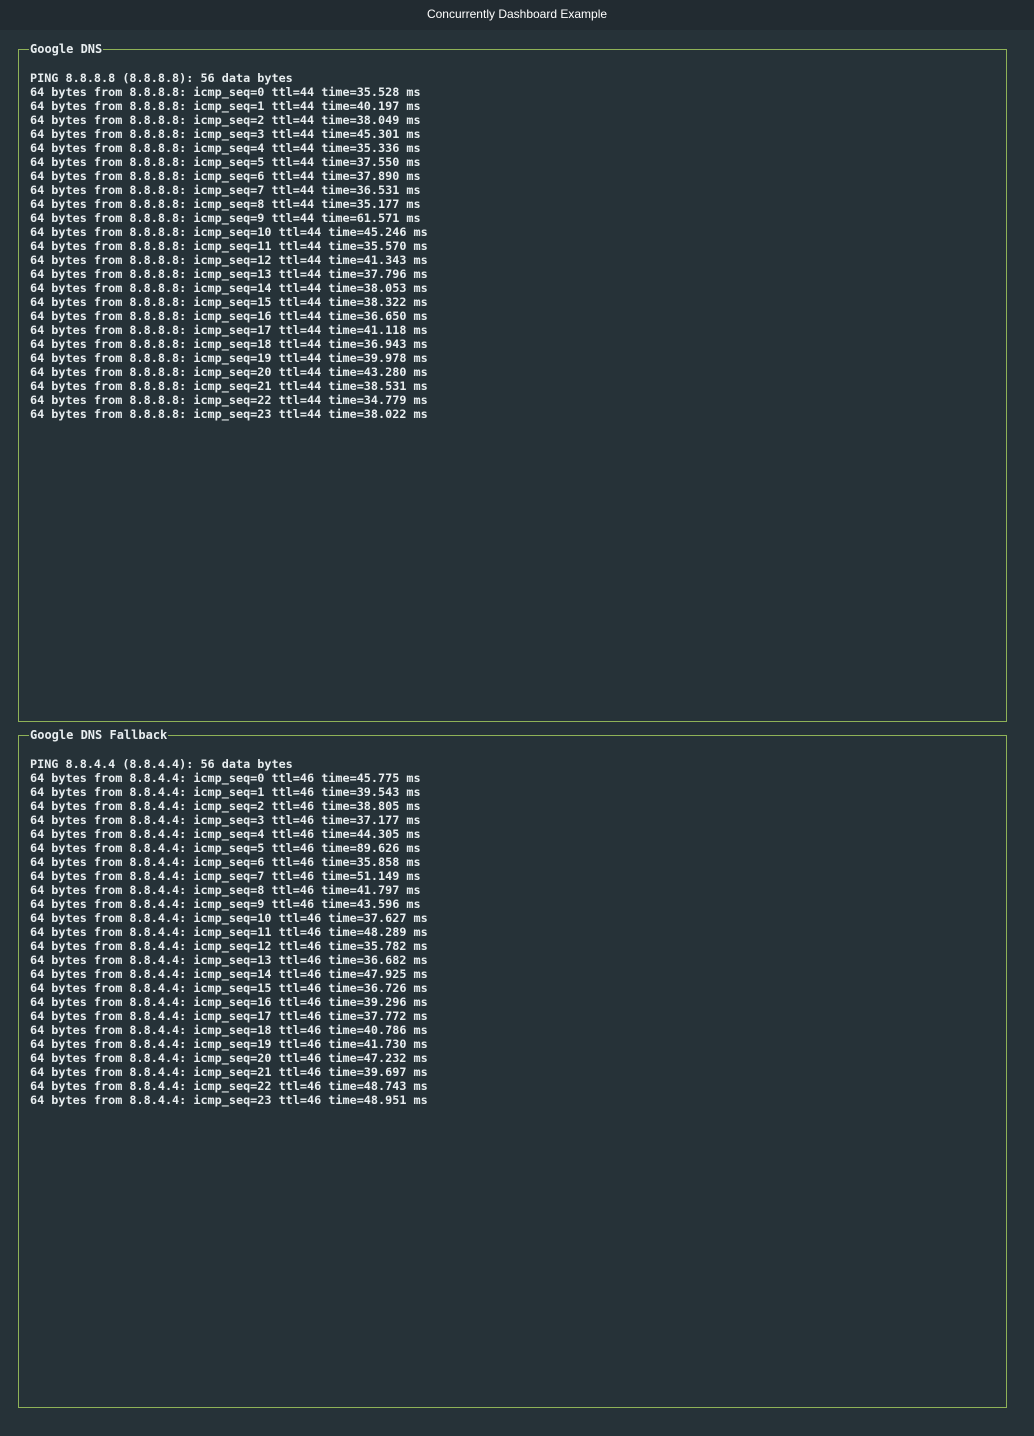 The width and height of the screenshot is (1034, 1436). What do you see at coordinates (161, 78) in the screenshot?
I see `log-line: PING 8.8.8.8 (8.8.8.8): 56 data bytes` at bounding box center [161, 78].